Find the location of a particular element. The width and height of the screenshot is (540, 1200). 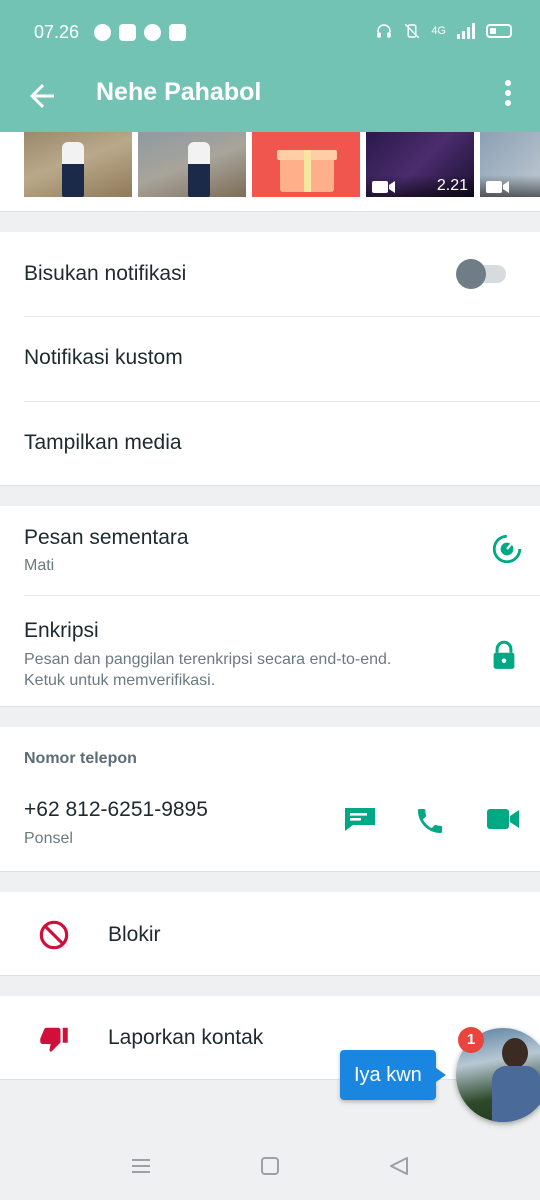

back-button is located at coordinates (42, 96).